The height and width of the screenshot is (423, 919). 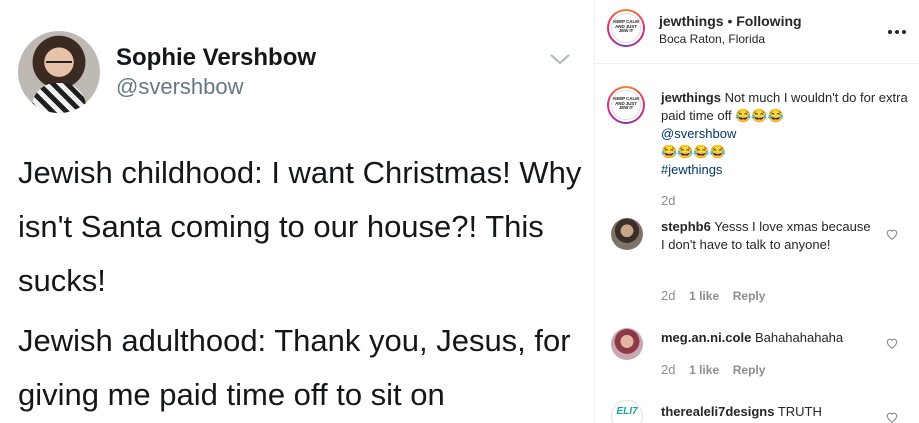 What do you see at coordinates (691, 97) in the screenshot?
I see `caption-username-link: jewthings` at bounding box center [691, 97].